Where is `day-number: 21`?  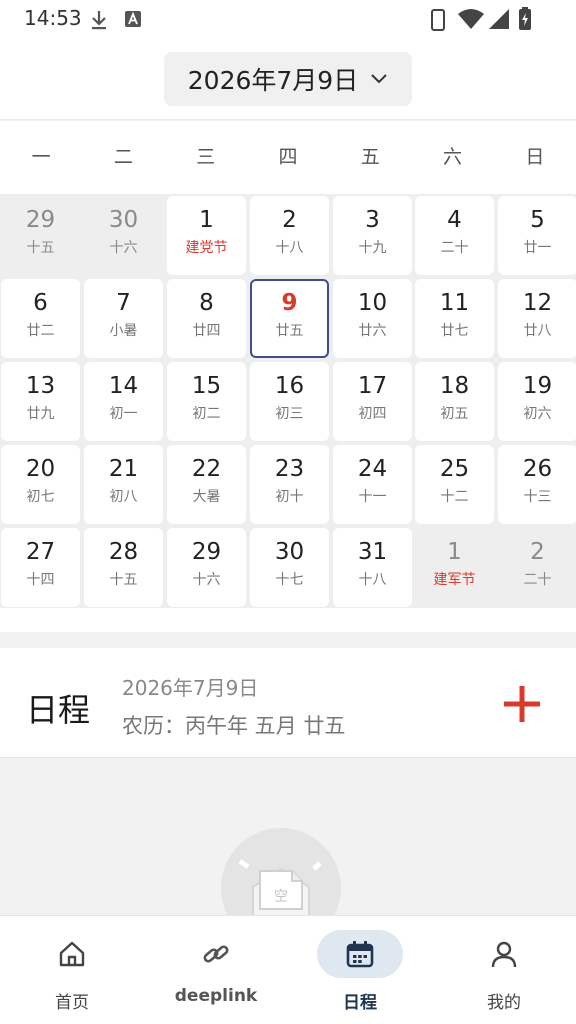 day-number: 21 is located at coordinates (123, 469).